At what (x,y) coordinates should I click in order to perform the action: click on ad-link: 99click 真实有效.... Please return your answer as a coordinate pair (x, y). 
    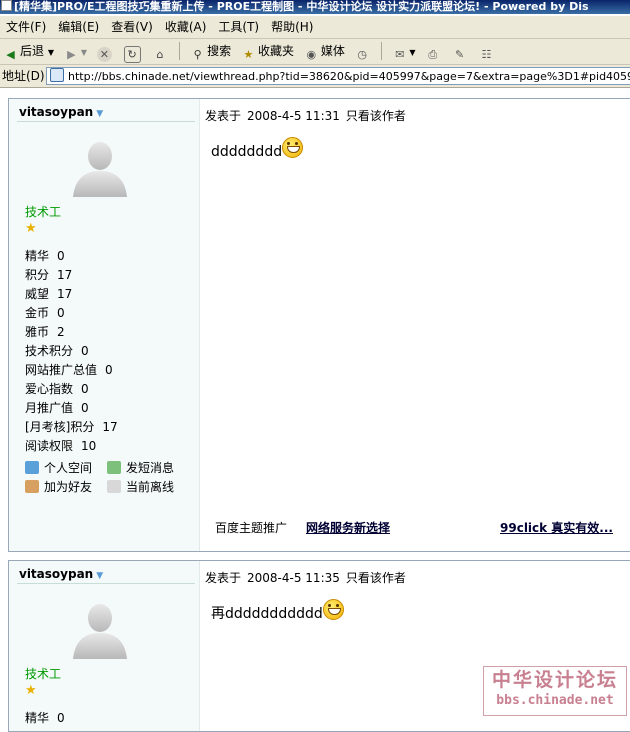
    Looking at the image, I should click on (556, 527).